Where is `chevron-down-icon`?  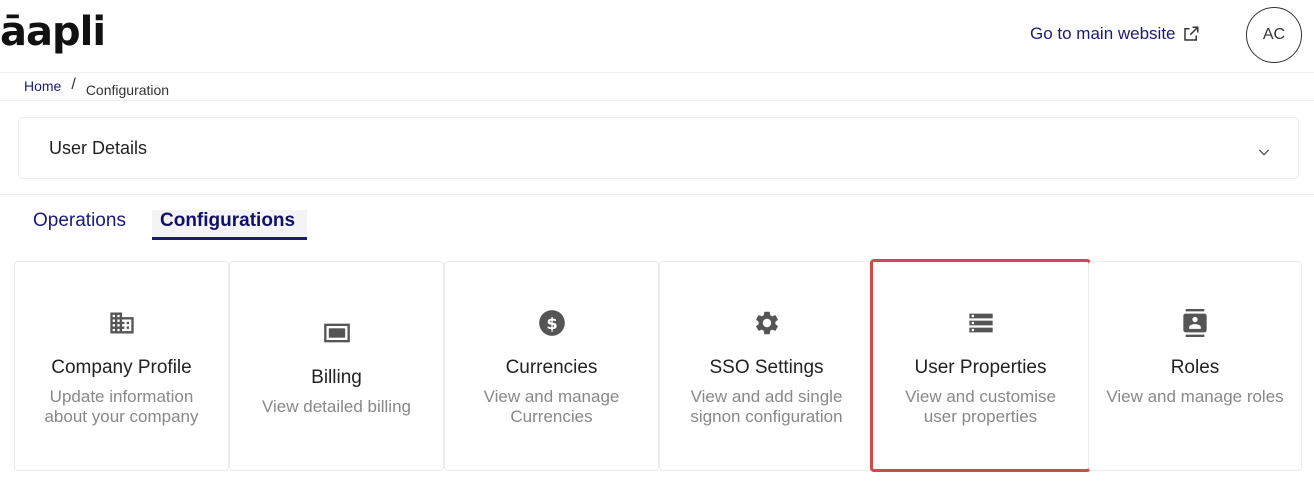 chevron-down-icon is located at coordinates (1264, 152).